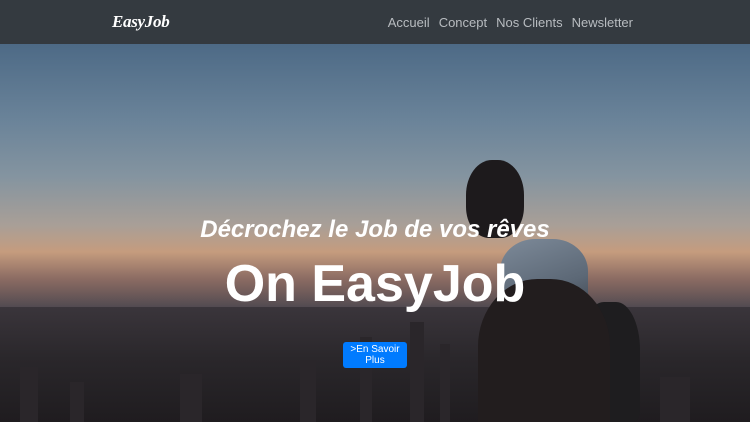 This screenshot has width=750, height=422. What do you see at coordinates (141, 22) in the screenshot?
I see `brand-logo: EasyJob` at bounding box center [141, 22].